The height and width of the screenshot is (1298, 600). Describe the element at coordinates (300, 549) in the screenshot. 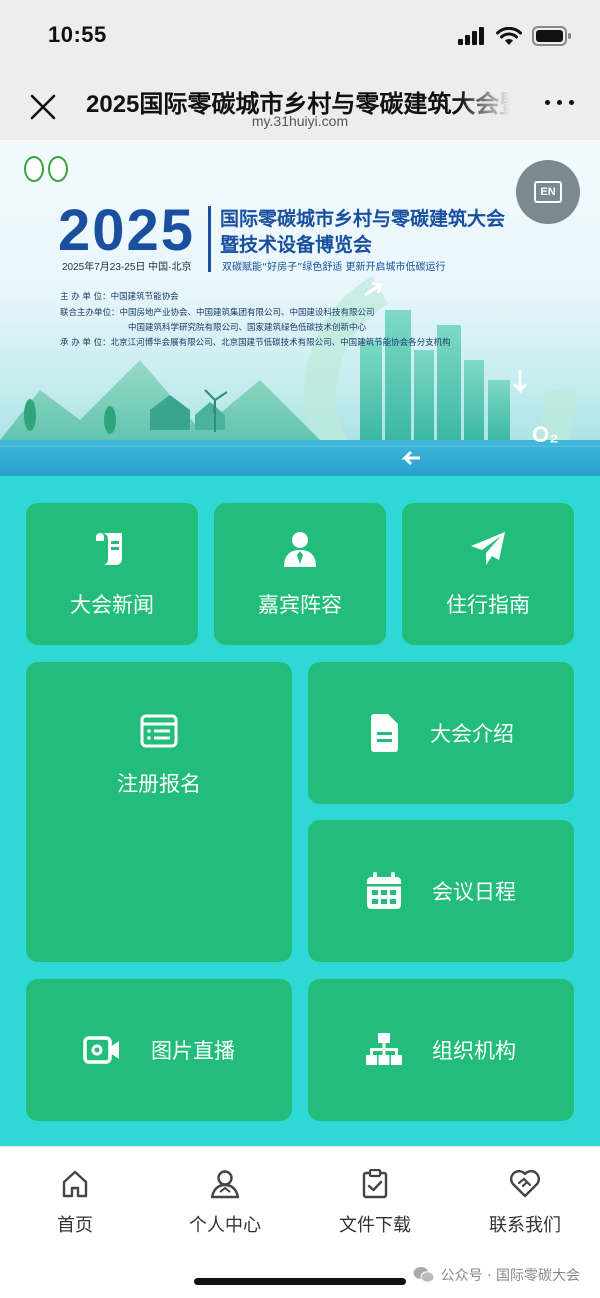

I see `guest-person-icon` at that location.